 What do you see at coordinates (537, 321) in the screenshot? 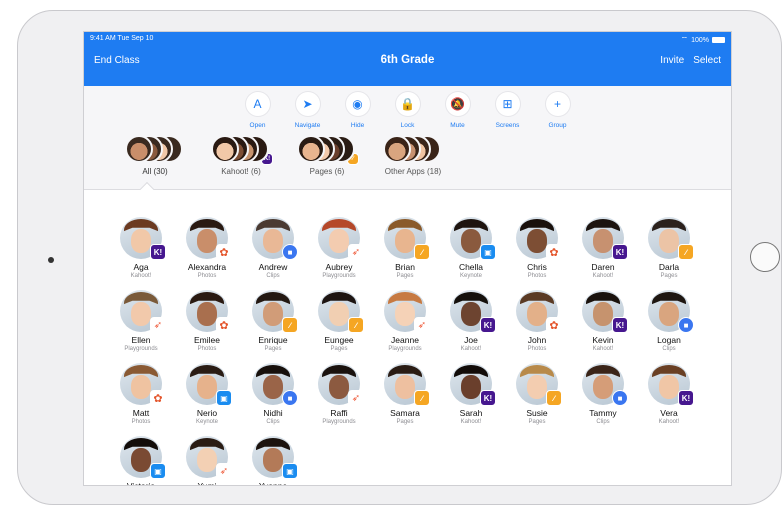
I see `student-john: ✿ John Photos` at bounding box center [537, 321].